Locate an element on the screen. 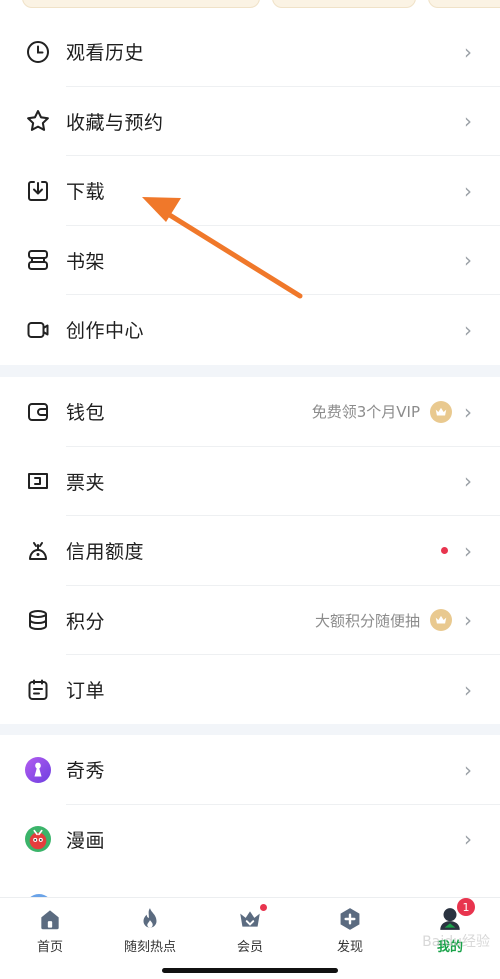 Image resolution: width=500 pixels, height=979 pixels. menu-item-label: 收藏与预约 is located at coordinates (115, 122).